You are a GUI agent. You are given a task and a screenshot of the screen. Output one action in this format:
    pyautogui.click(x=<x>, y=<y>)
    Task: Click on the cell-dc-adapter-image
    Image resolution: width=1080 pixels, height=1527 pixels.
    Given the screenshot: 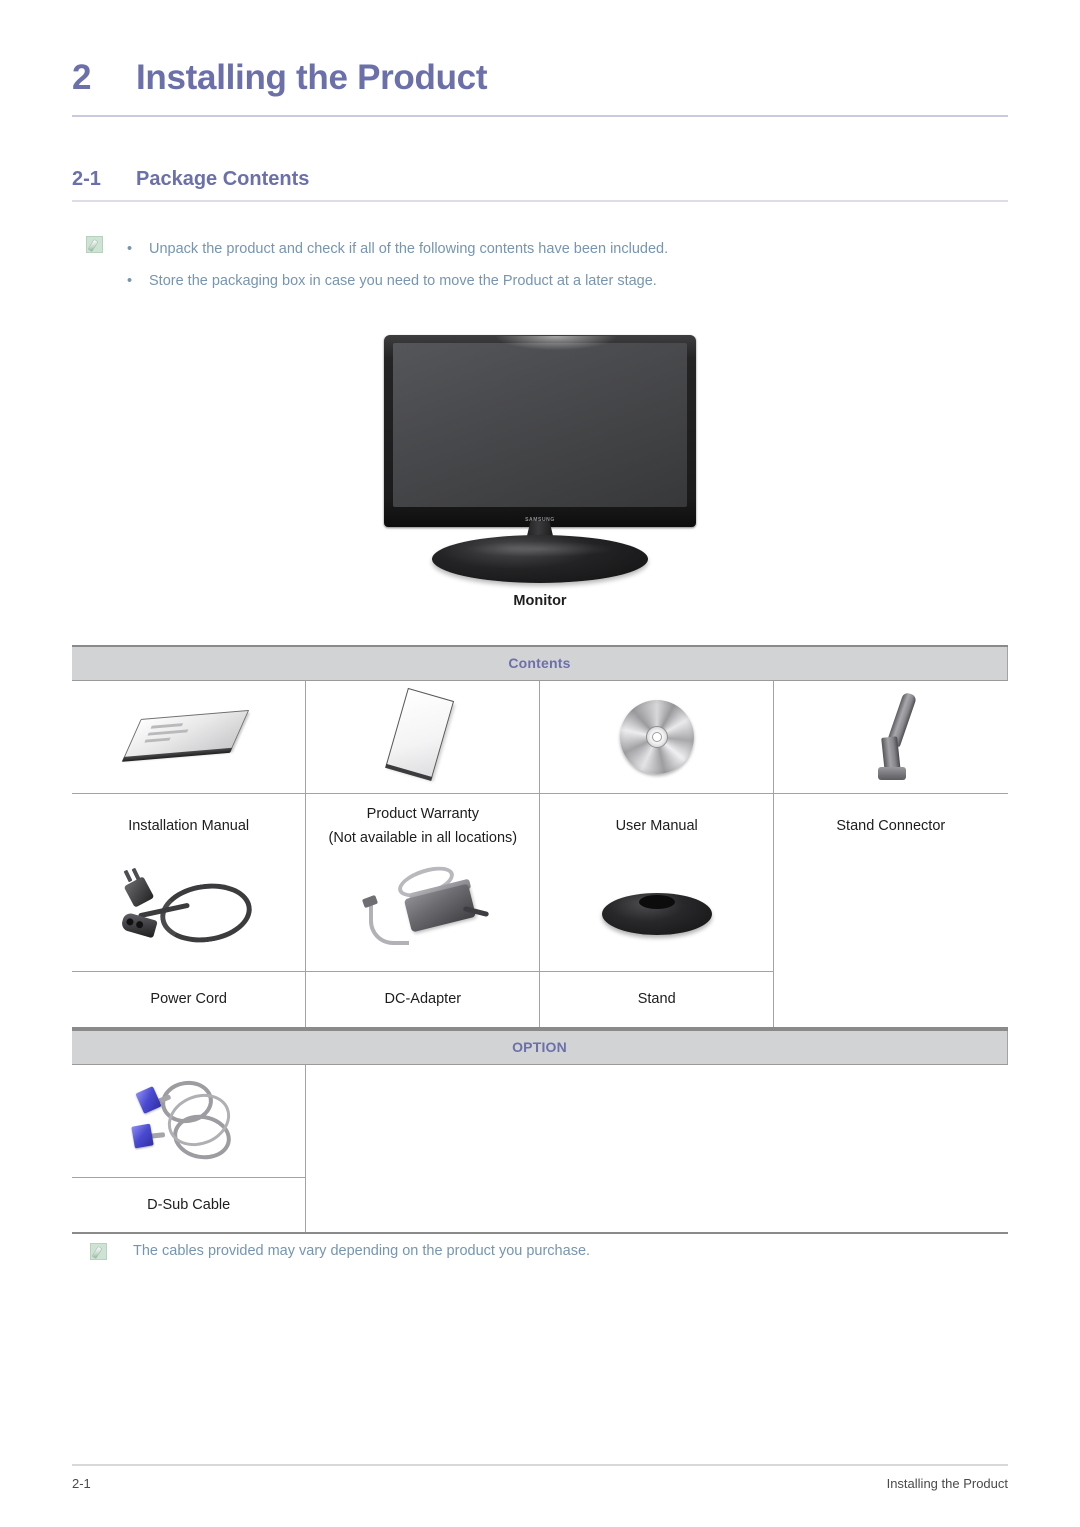 What is the action you would take?
    pyautogui.click(x=423, y=915)
    